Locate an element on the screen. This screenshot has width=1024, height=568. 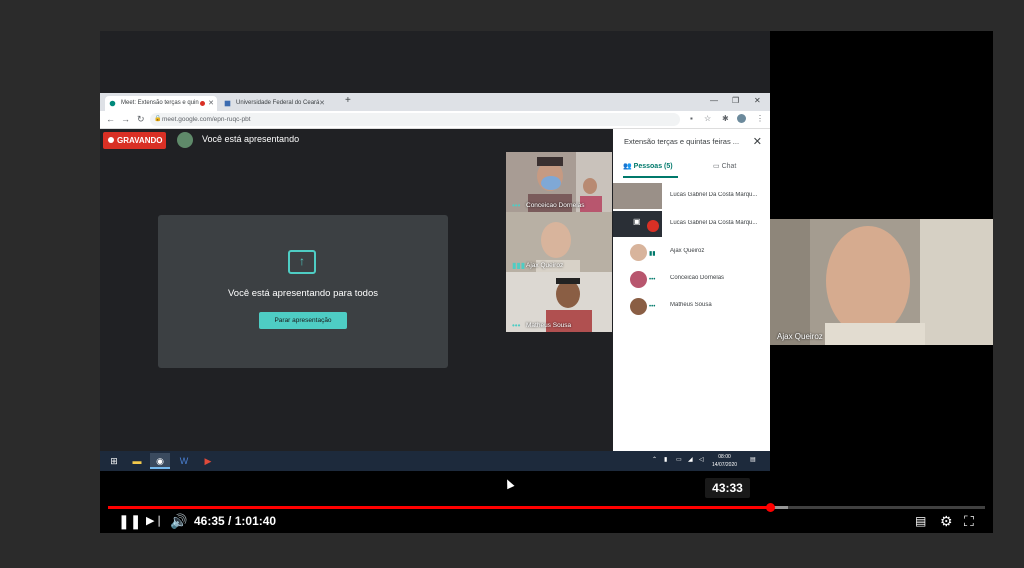
tab-people-label: Pessoas (5) is located at coordinates (653, 166).